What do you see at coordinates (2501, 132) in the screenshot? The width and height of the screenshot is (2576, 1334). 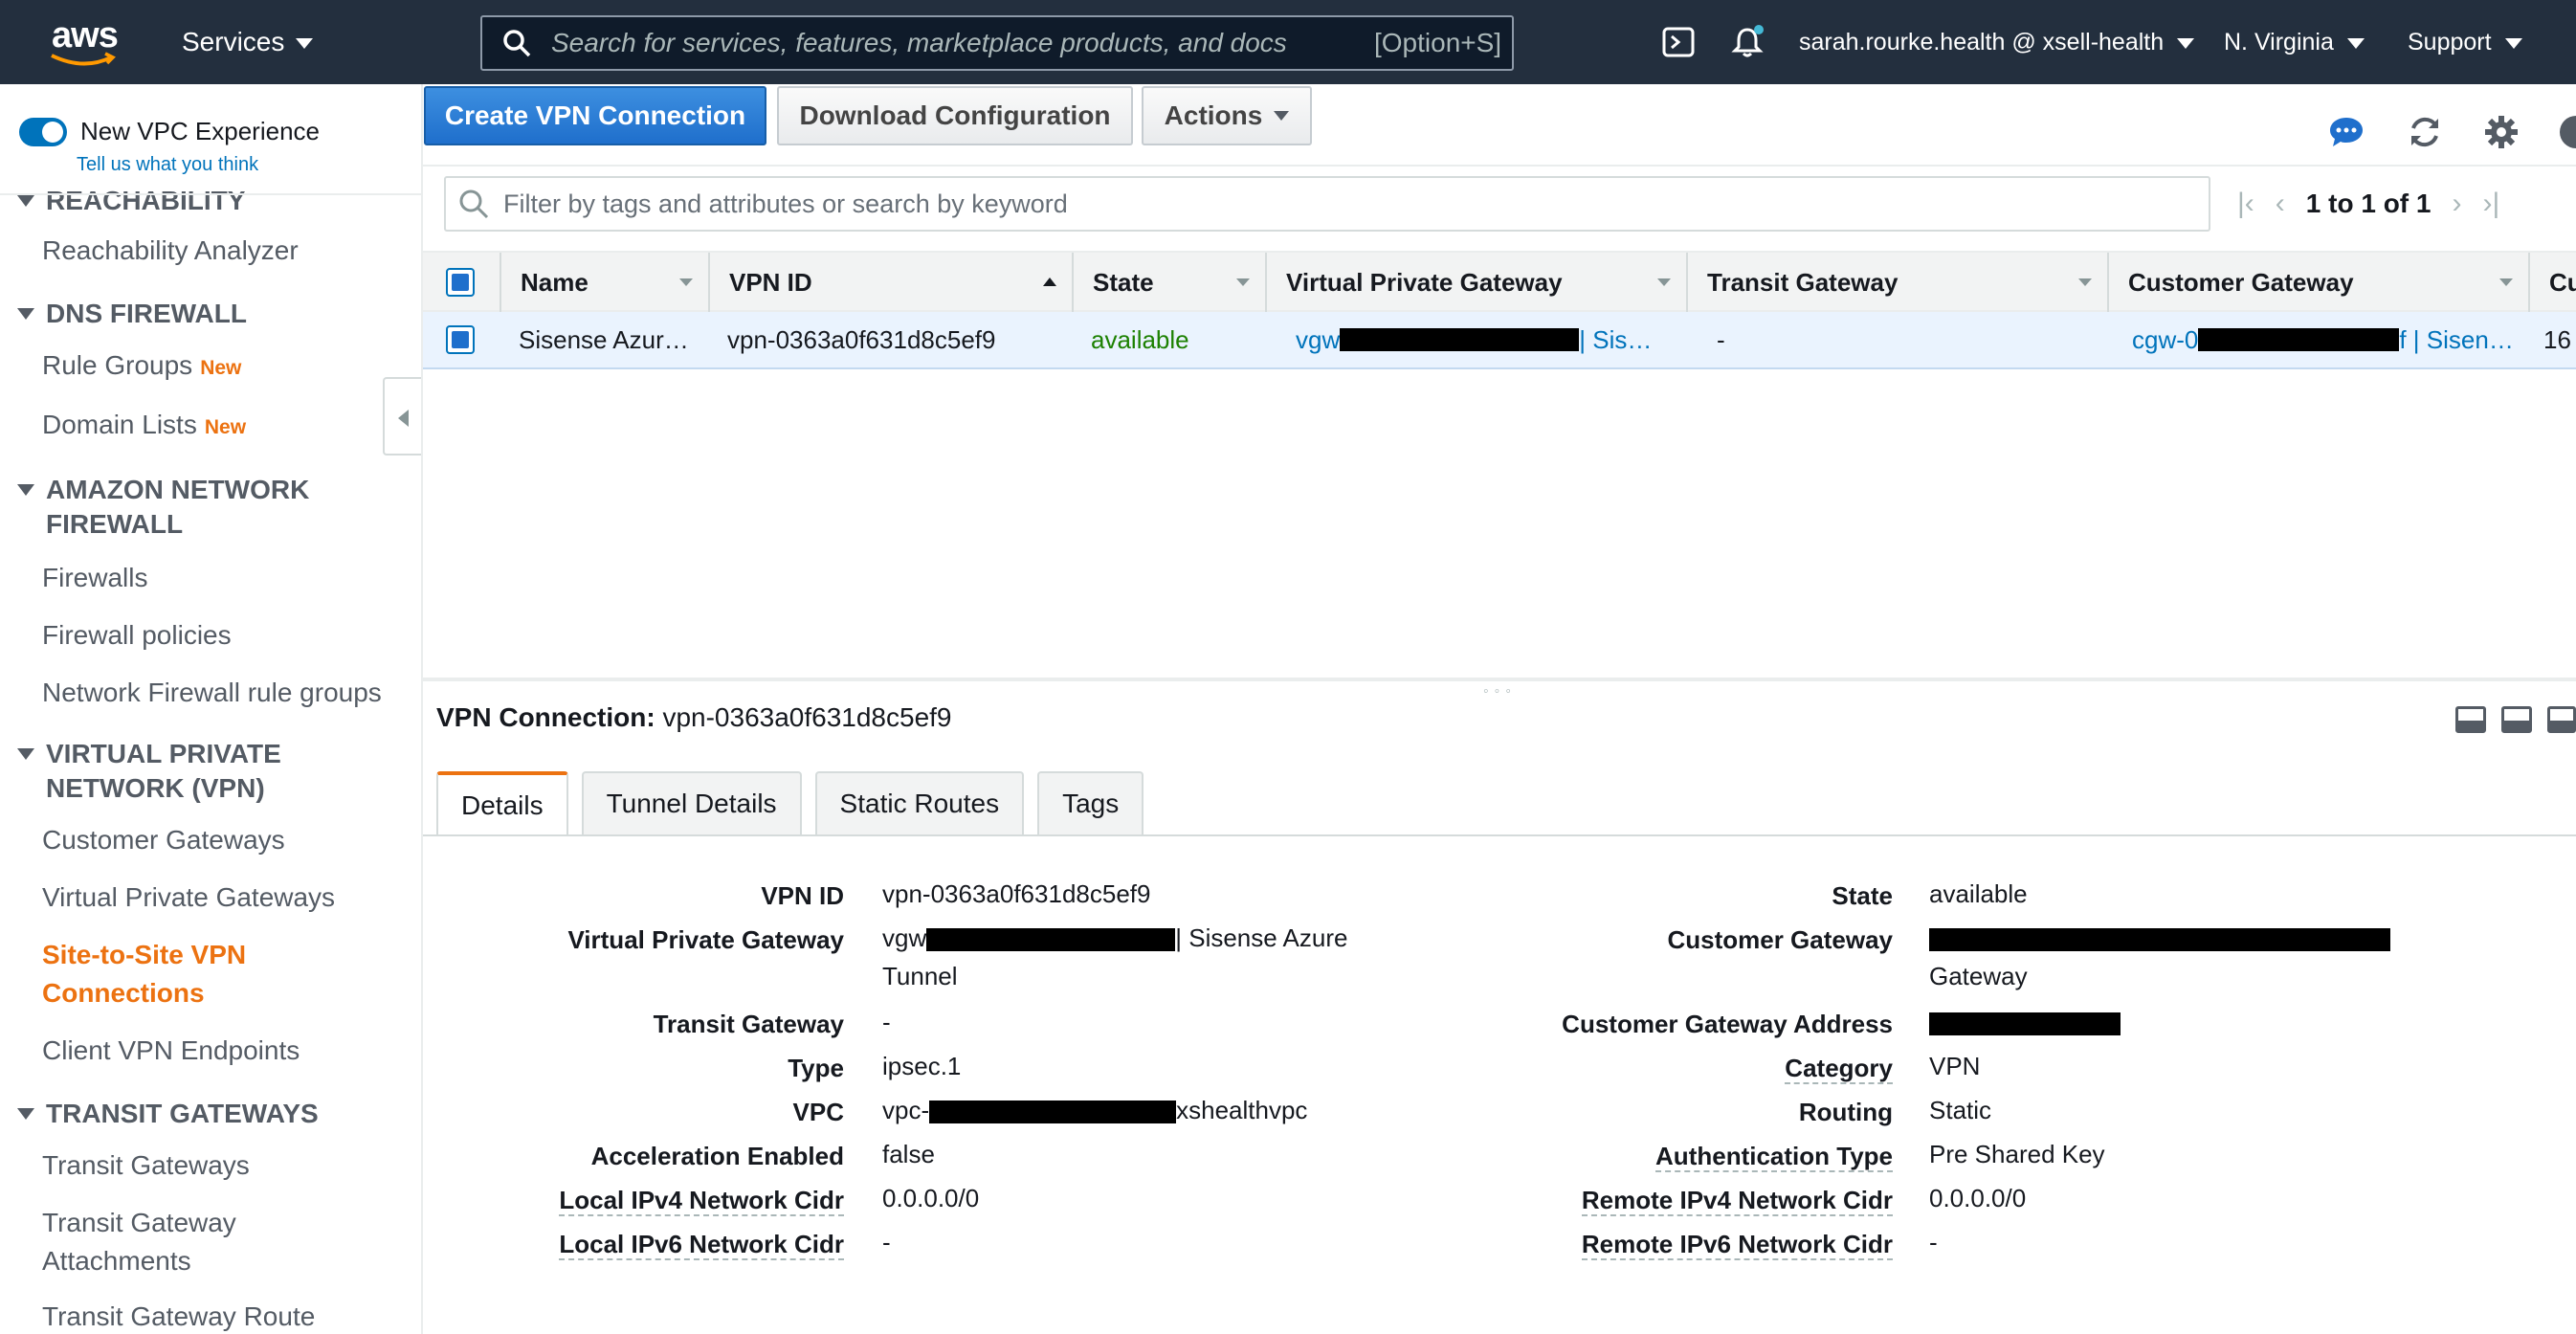 I see `gear-icon` at bounding box center [2501, 132].